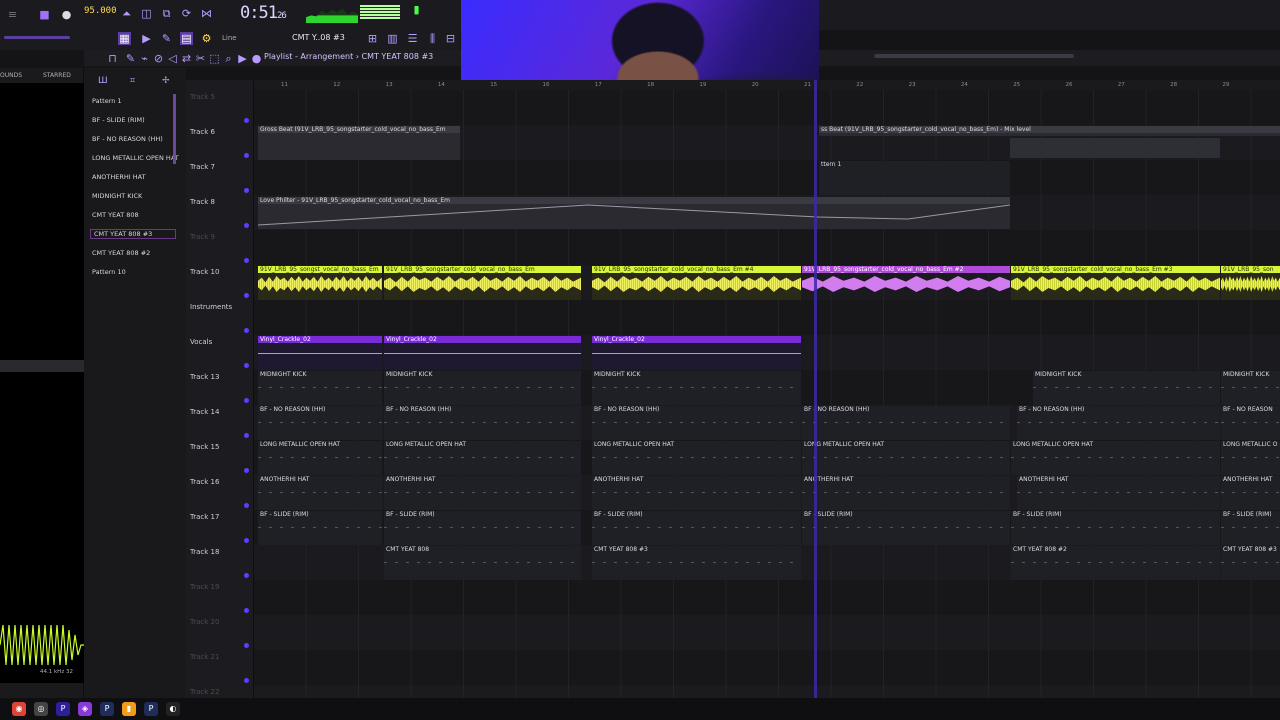 The image size is (1280, 720). What do you see at coordinates (173, 709) in the screenshot?
I see `obs-icon: ◐` at bounding box center [173, 709].